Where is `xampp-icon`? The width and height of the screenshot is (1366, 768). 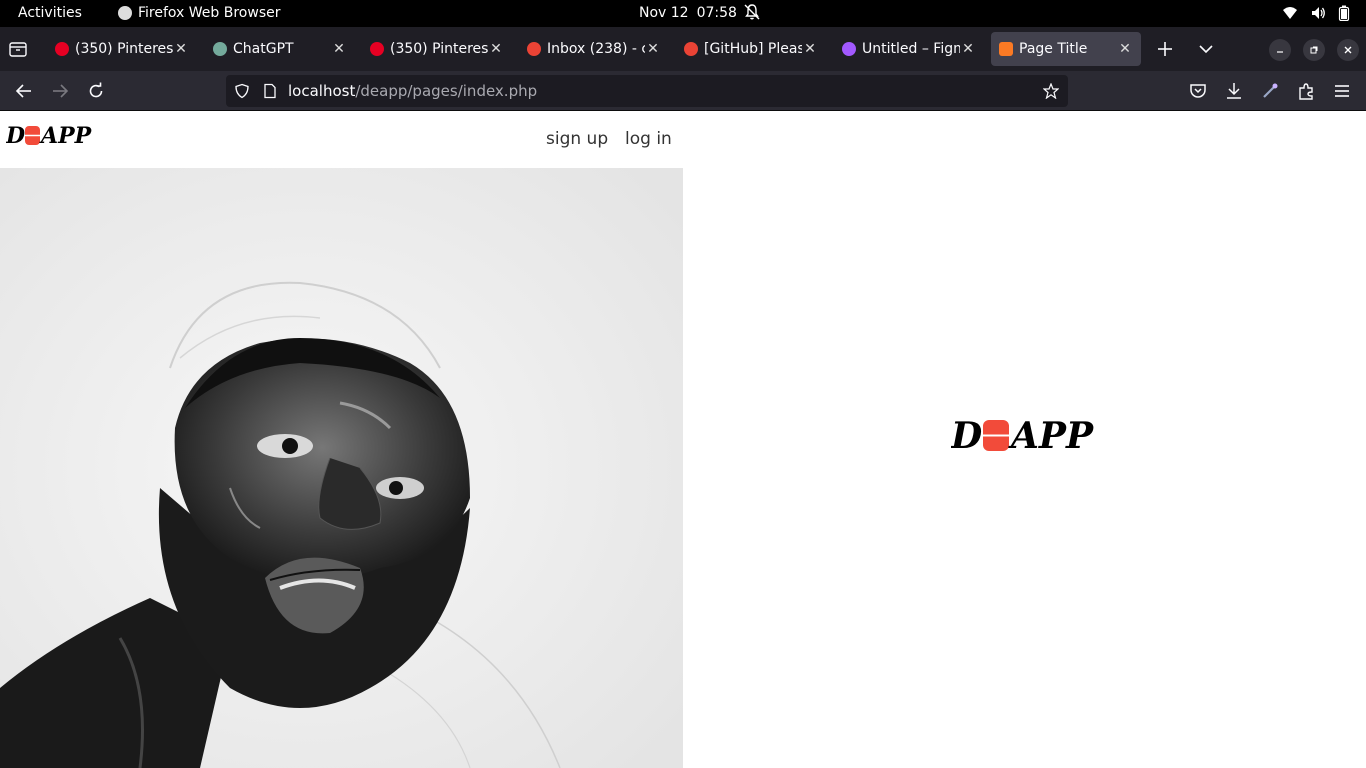
xampp-icon is located at coordinates (1006, 49).